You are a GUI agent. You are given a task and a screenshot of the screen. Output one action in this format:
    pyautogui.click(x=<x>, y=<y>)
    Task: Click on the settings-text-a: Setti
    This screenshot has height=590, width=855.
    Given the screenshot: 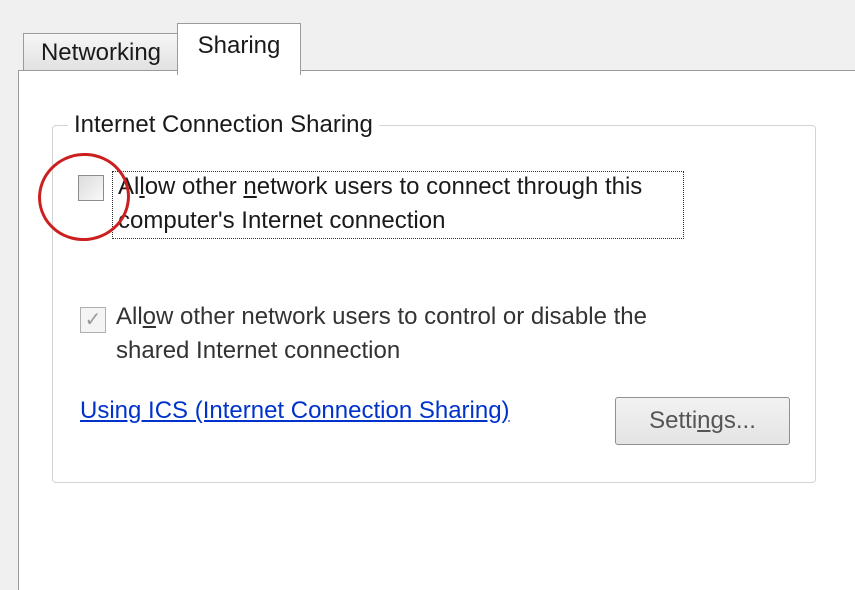 What is the action you would take?
    pyautogui.click(x=673, y=420)
    